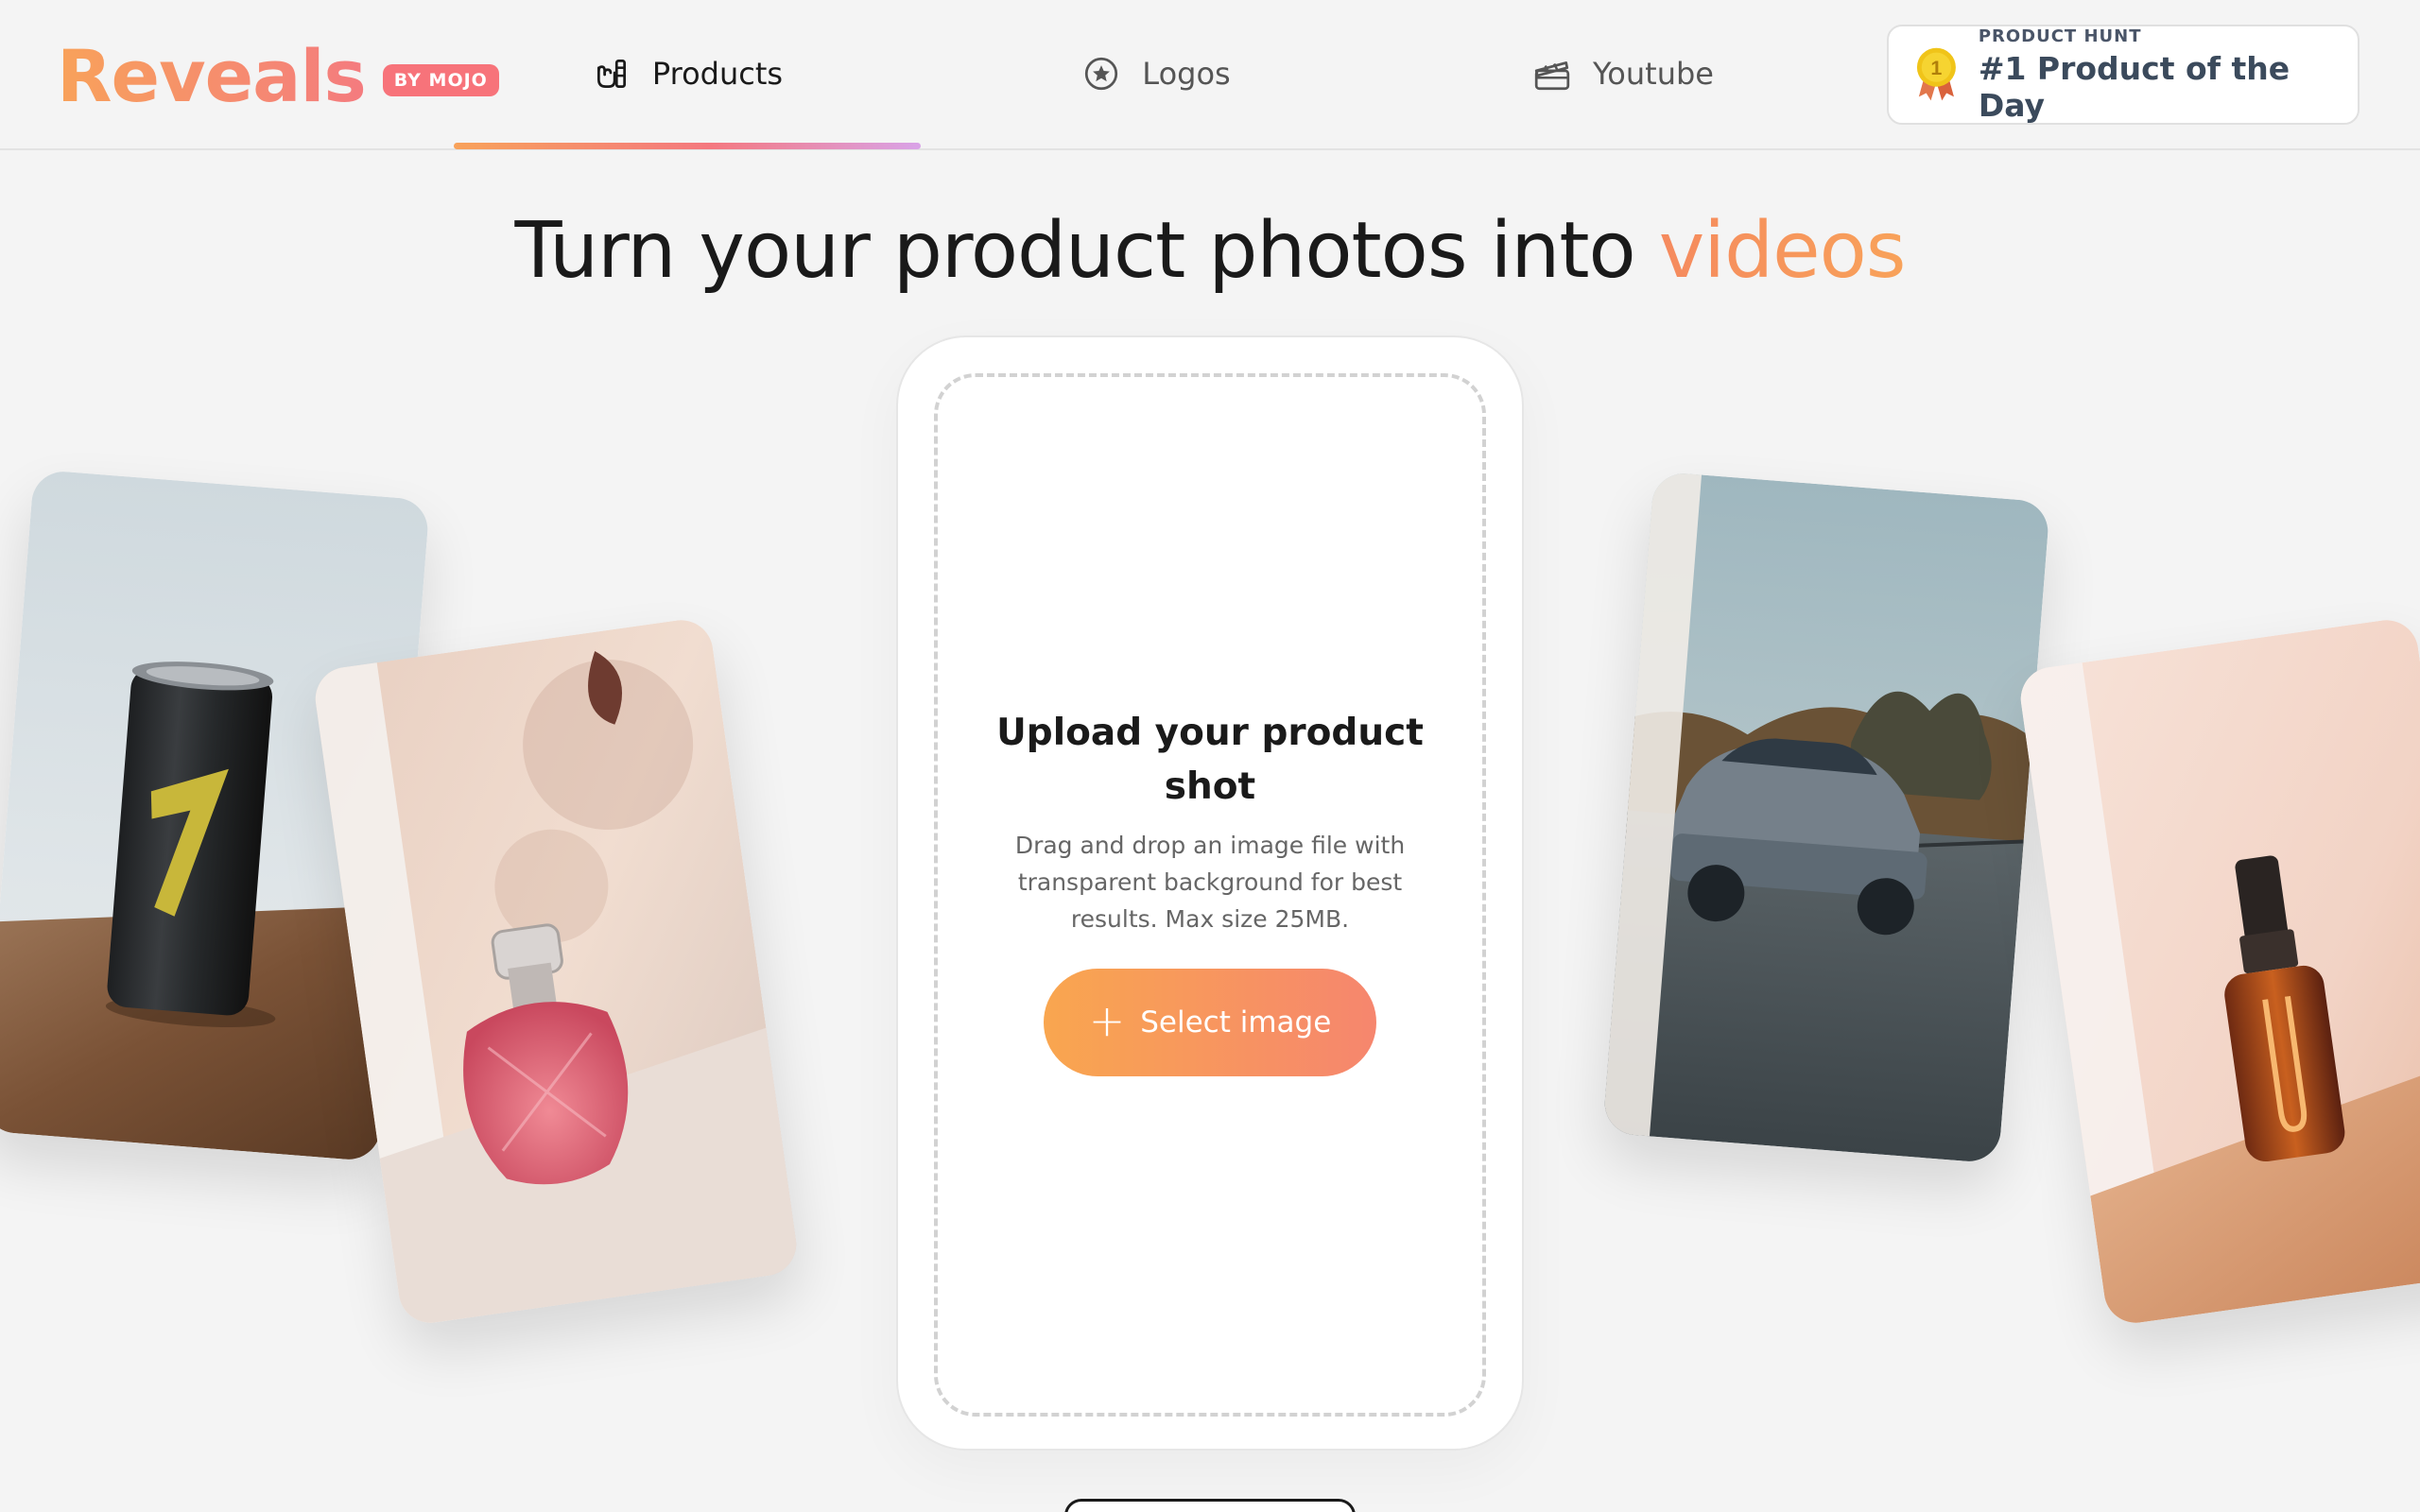  What do you see at coordinates (2134, 86) in the screenshot?
I see `product-hunt-title: #1 Product of the Day` at bounding box center [2134, 86].